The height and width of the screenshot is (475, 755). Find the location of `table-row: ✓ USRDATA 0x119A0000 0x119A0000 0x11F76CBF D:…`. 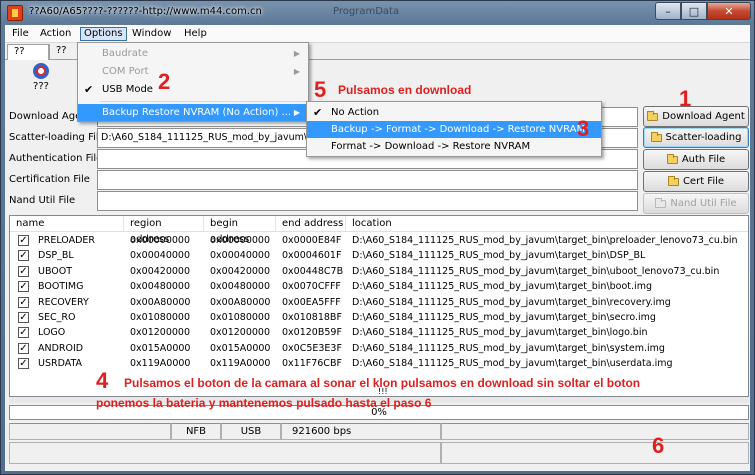

table-row: ✓ USRDATA 0x119A0000 0x119A0000 0x11F76CBF D:… is located at coordinates (379, 363).